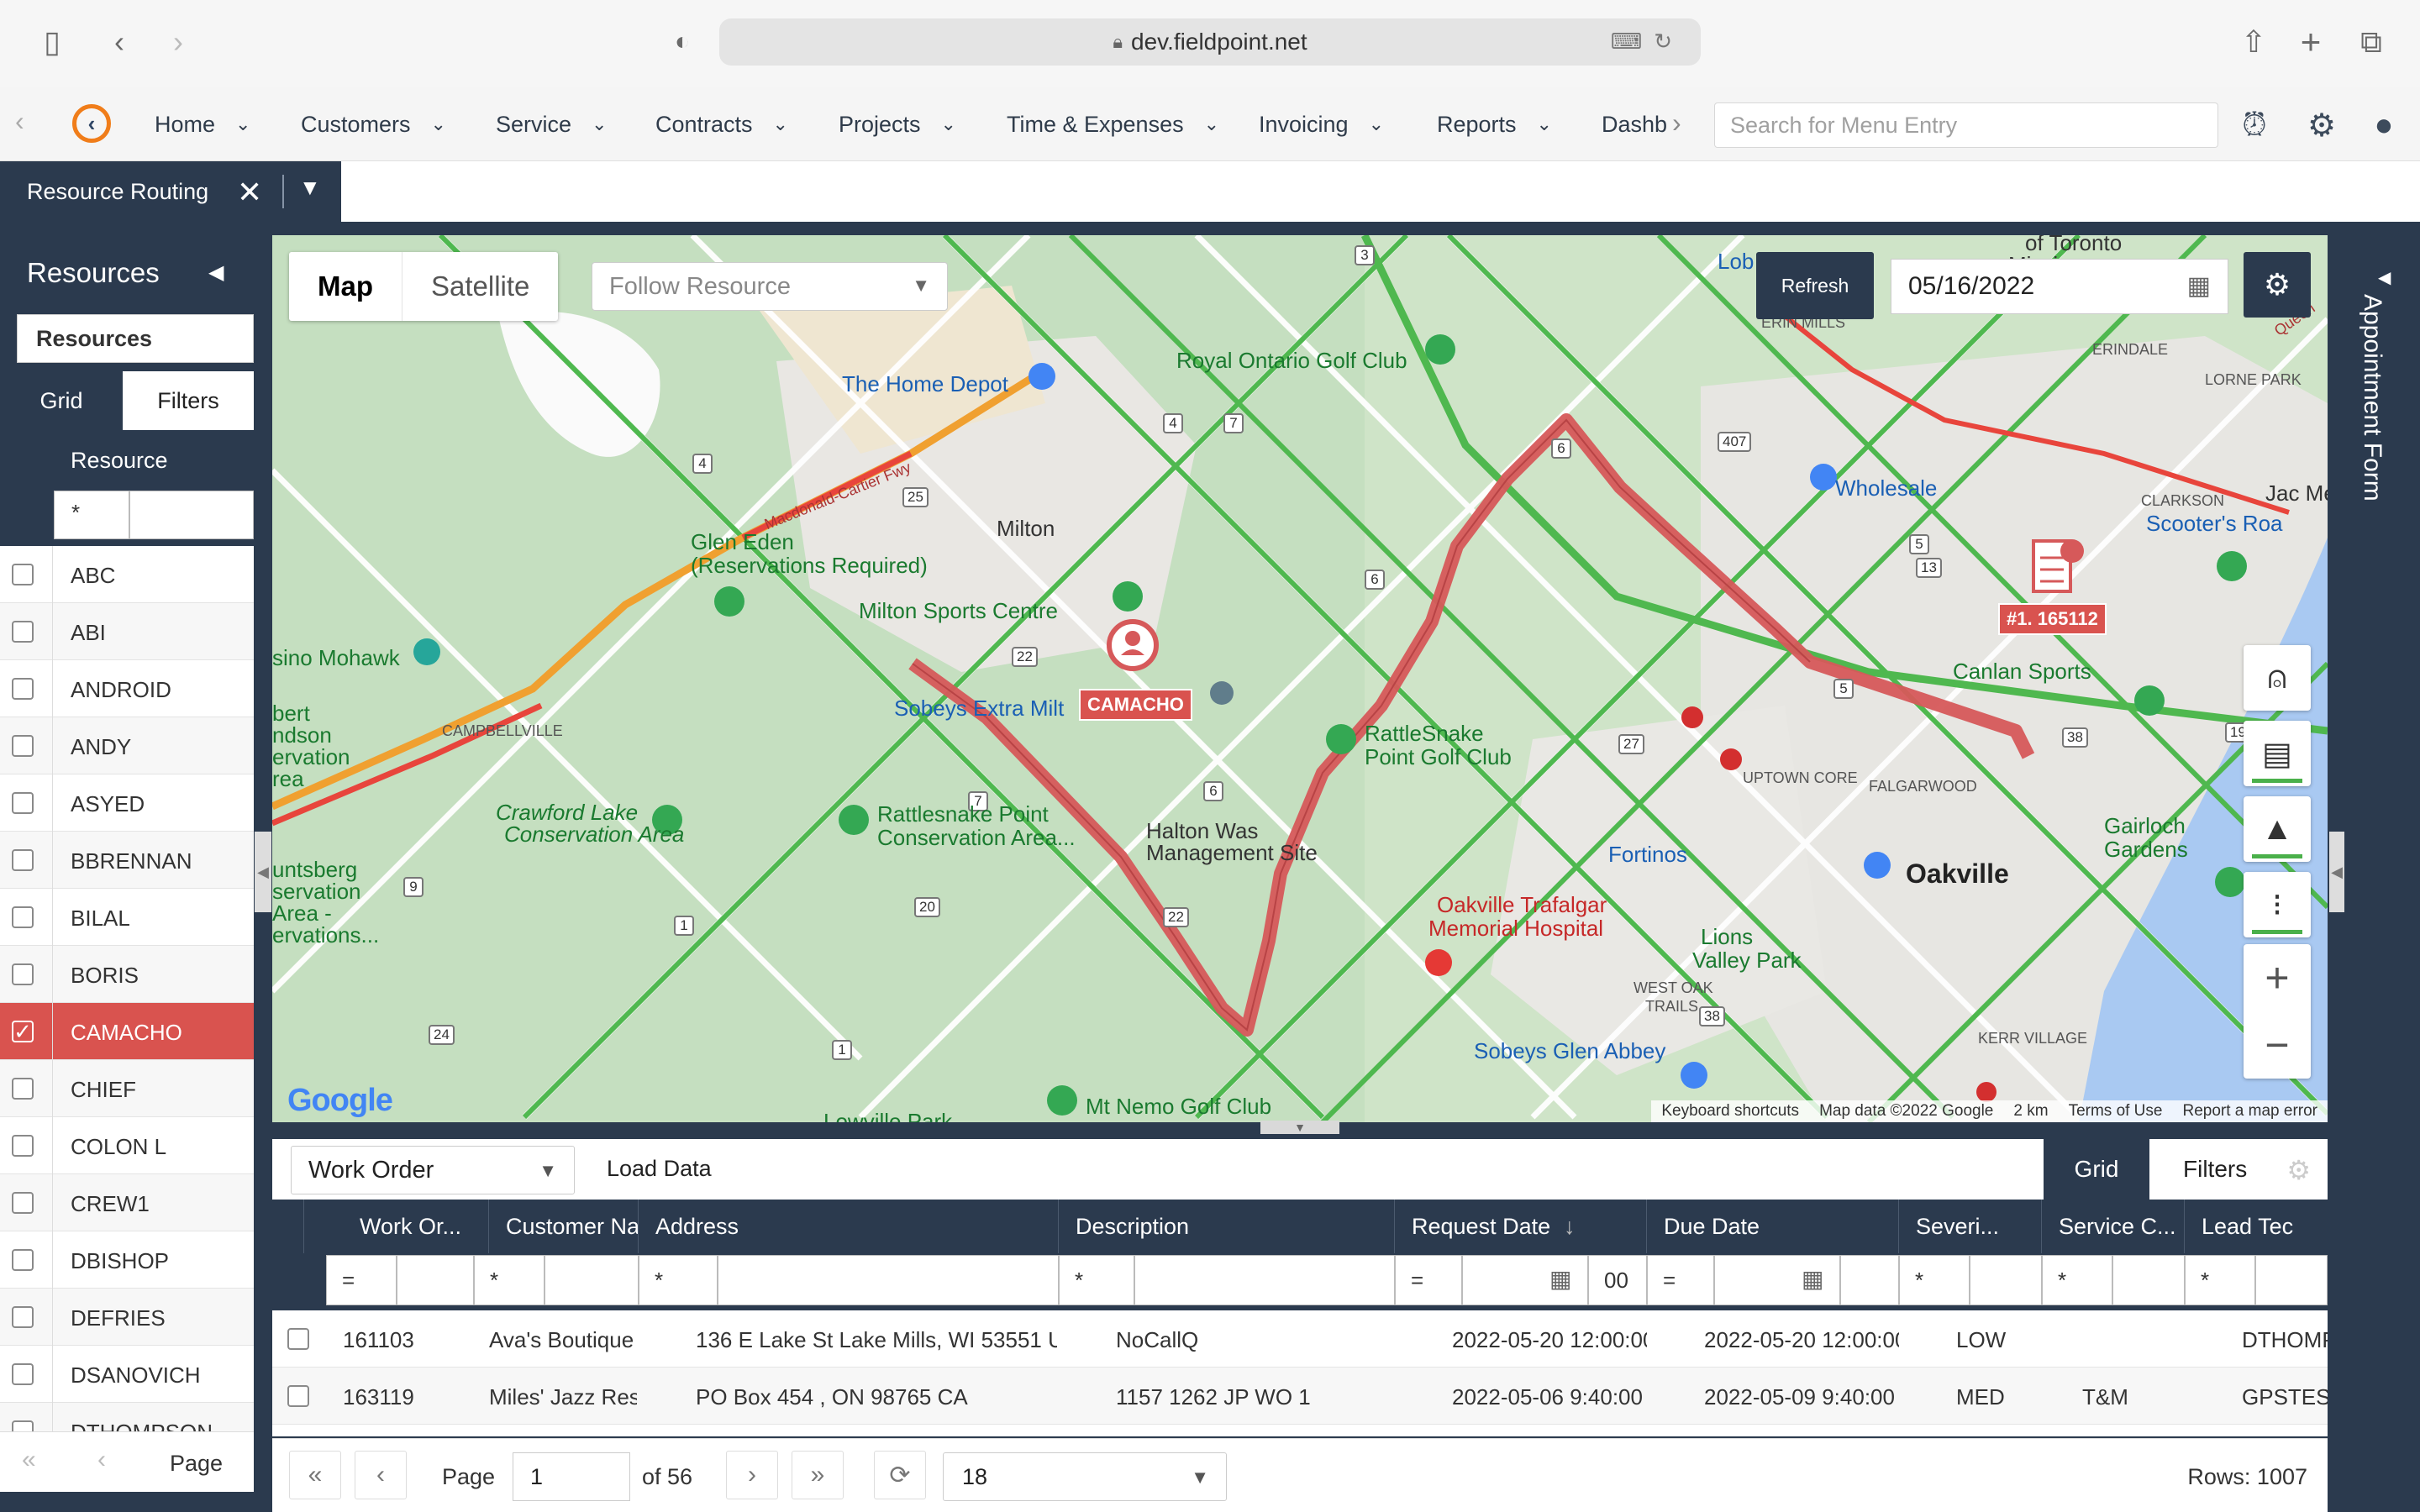 Image resolution: width=2420 pixels, height=1512 pixels. Describe the element at coordinates (1727, 937) in the screenshot. I see `map-label: Lions` at that location.